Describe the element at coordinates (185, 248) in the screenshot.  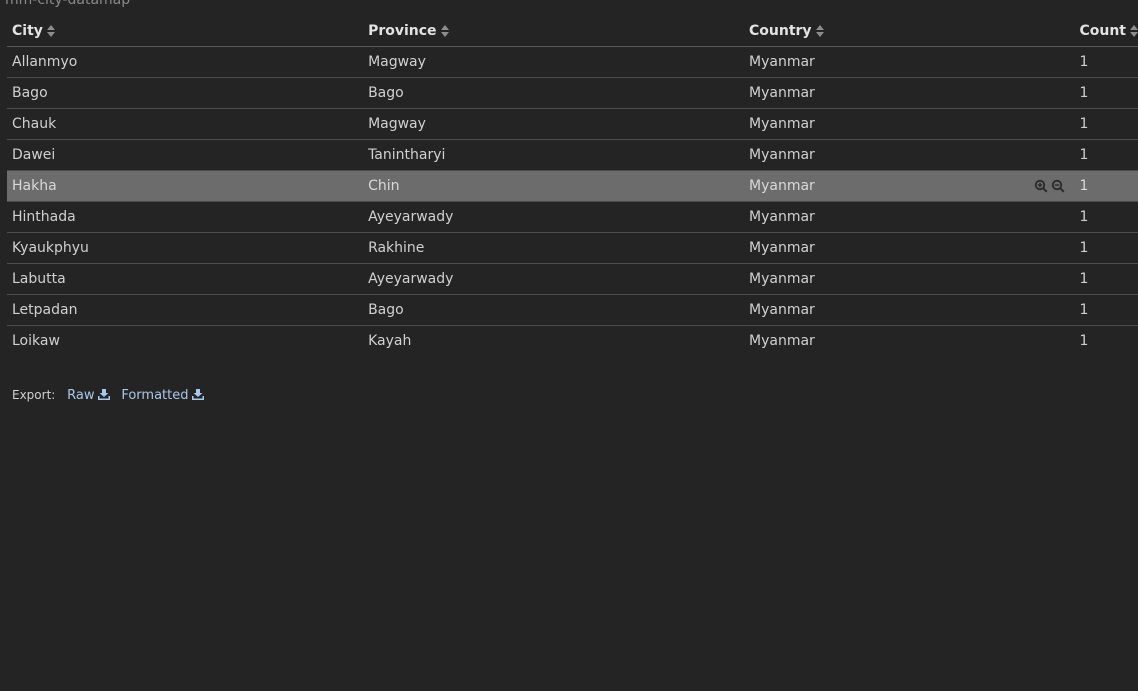
I see `cell-city: Kyaukphyu` at that location.